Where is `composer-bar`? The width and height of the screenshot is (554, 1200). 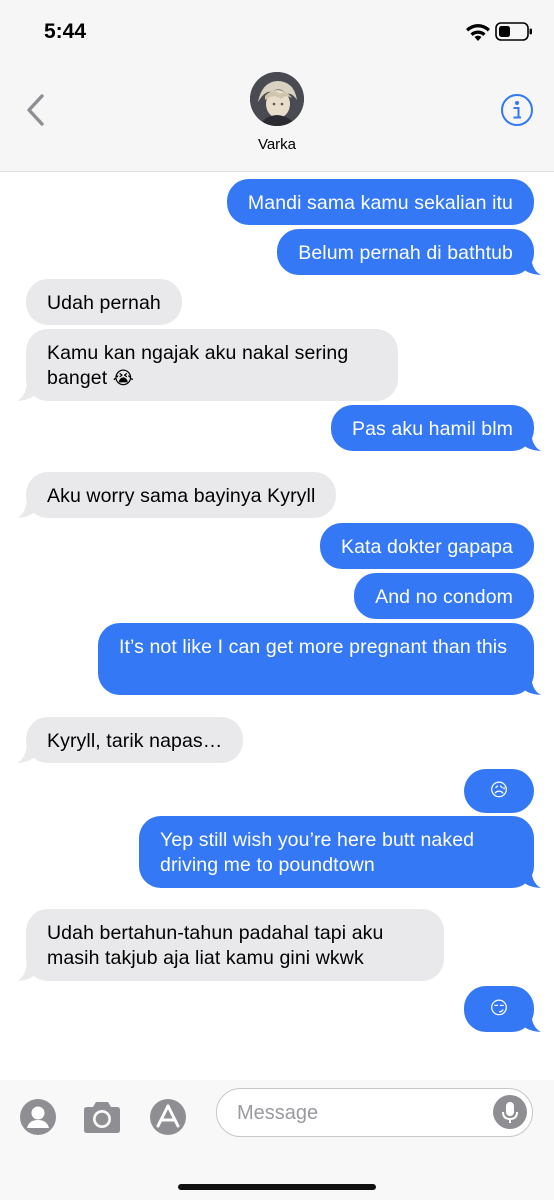
composer-bar is located at coordinates (277, 1140).